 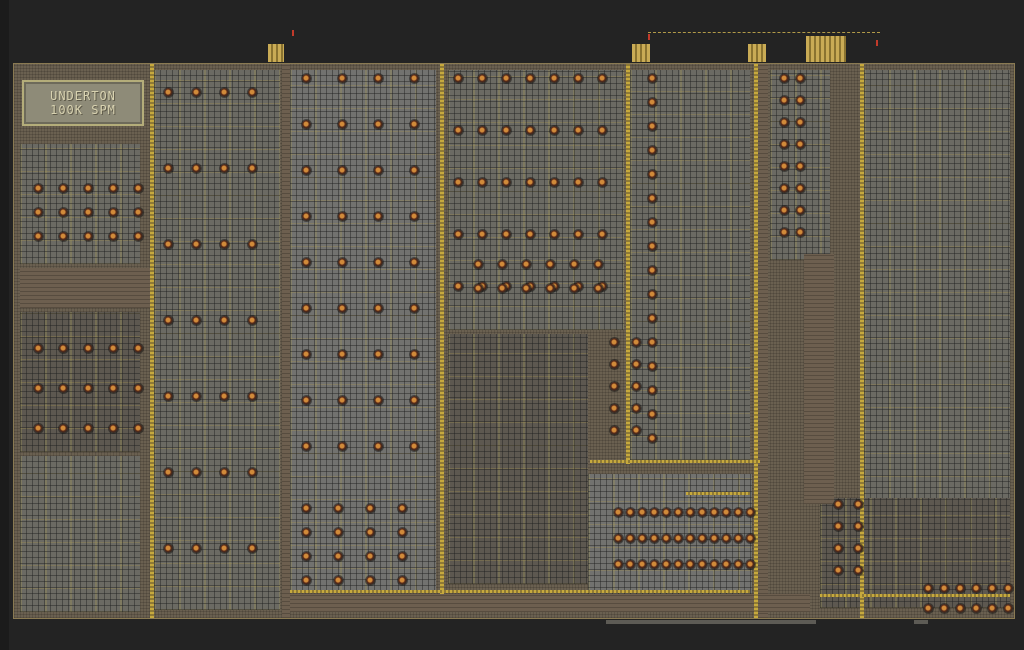 What do you see at coordinates (83, 103) in the screenshot?
I see `factory-label-plate: UNDERTON 100K SPM` at bounding box center [83, 103].